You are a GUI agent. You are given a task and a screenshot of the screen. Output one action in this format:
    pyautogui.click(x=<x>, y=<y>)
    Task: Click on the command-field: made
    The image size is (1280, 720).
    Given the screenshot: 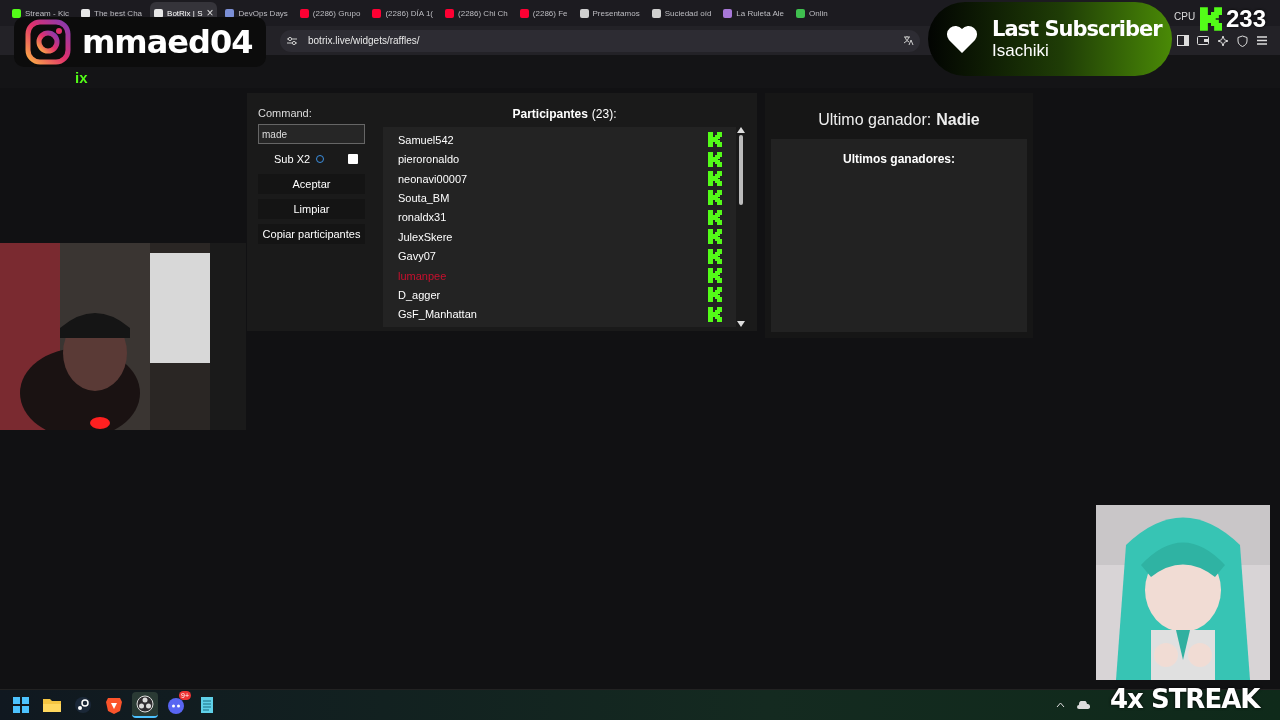 What is the action you would take?
    pyautogui.click(x=311, y=134)
    